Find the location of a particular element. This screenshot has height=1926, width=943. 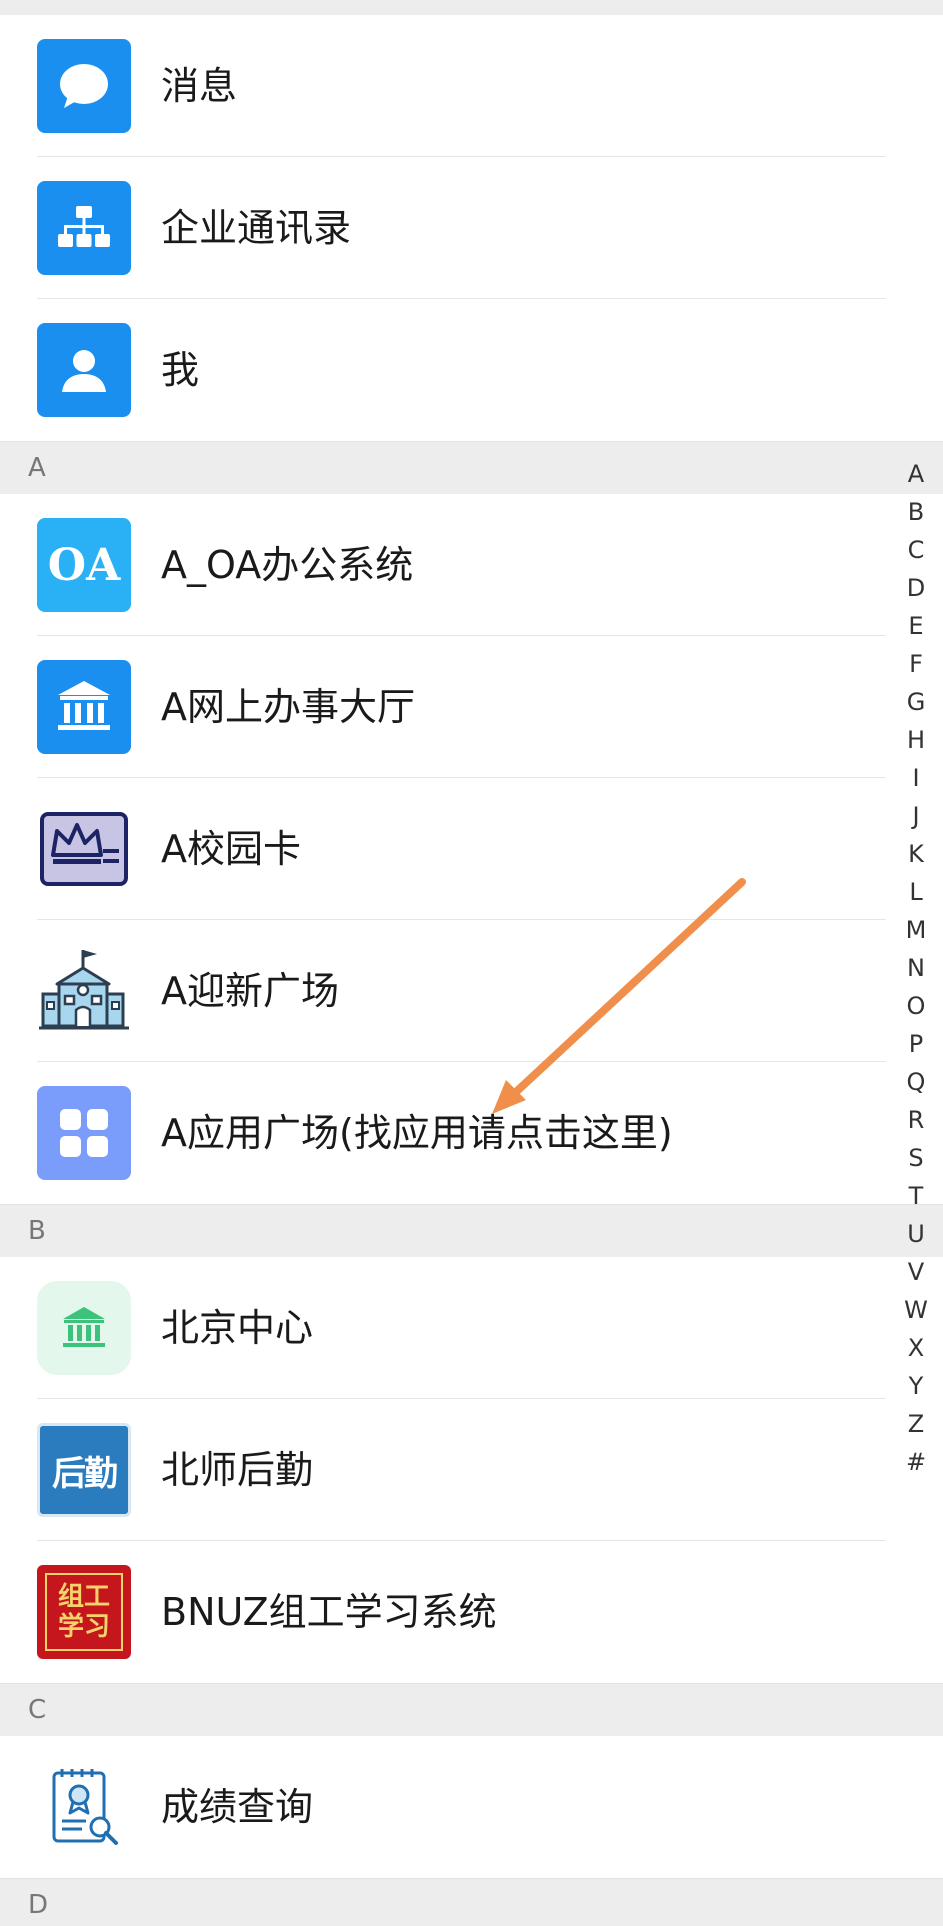

oa-icon-text: OA is located at coordinates (84, 565).